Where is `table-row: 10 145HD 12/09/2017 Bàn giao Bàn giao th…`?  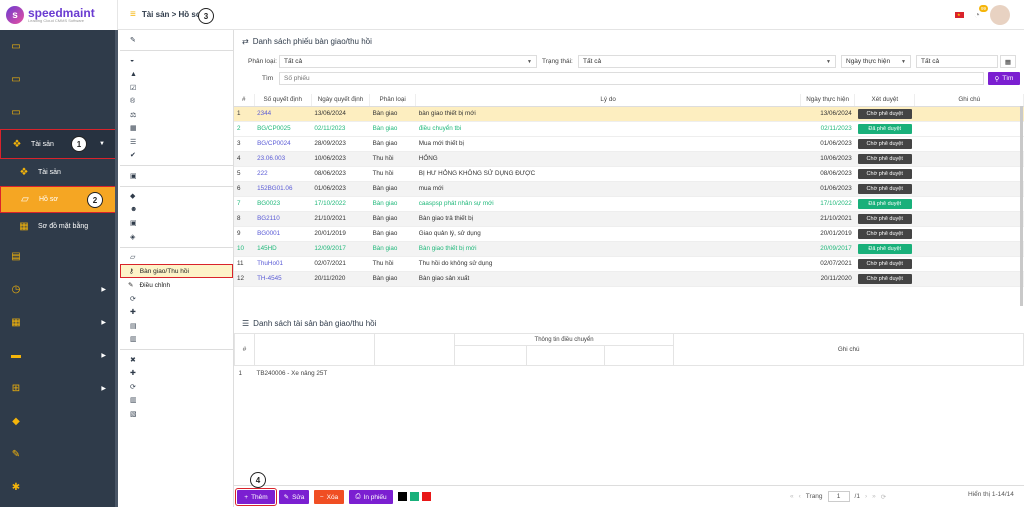 table-row: 10 145HD 12/09/2017 Bàn giao Bàn giao th… is located at coordinates (629, 249).